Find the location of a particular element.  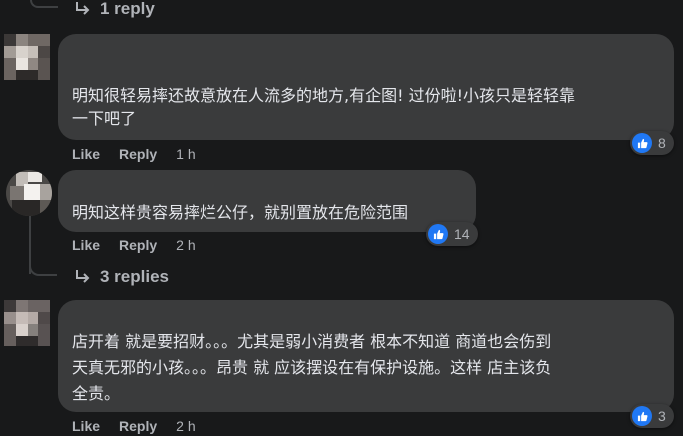

replies-label: 1 reply is located at coordinates (127, 9).